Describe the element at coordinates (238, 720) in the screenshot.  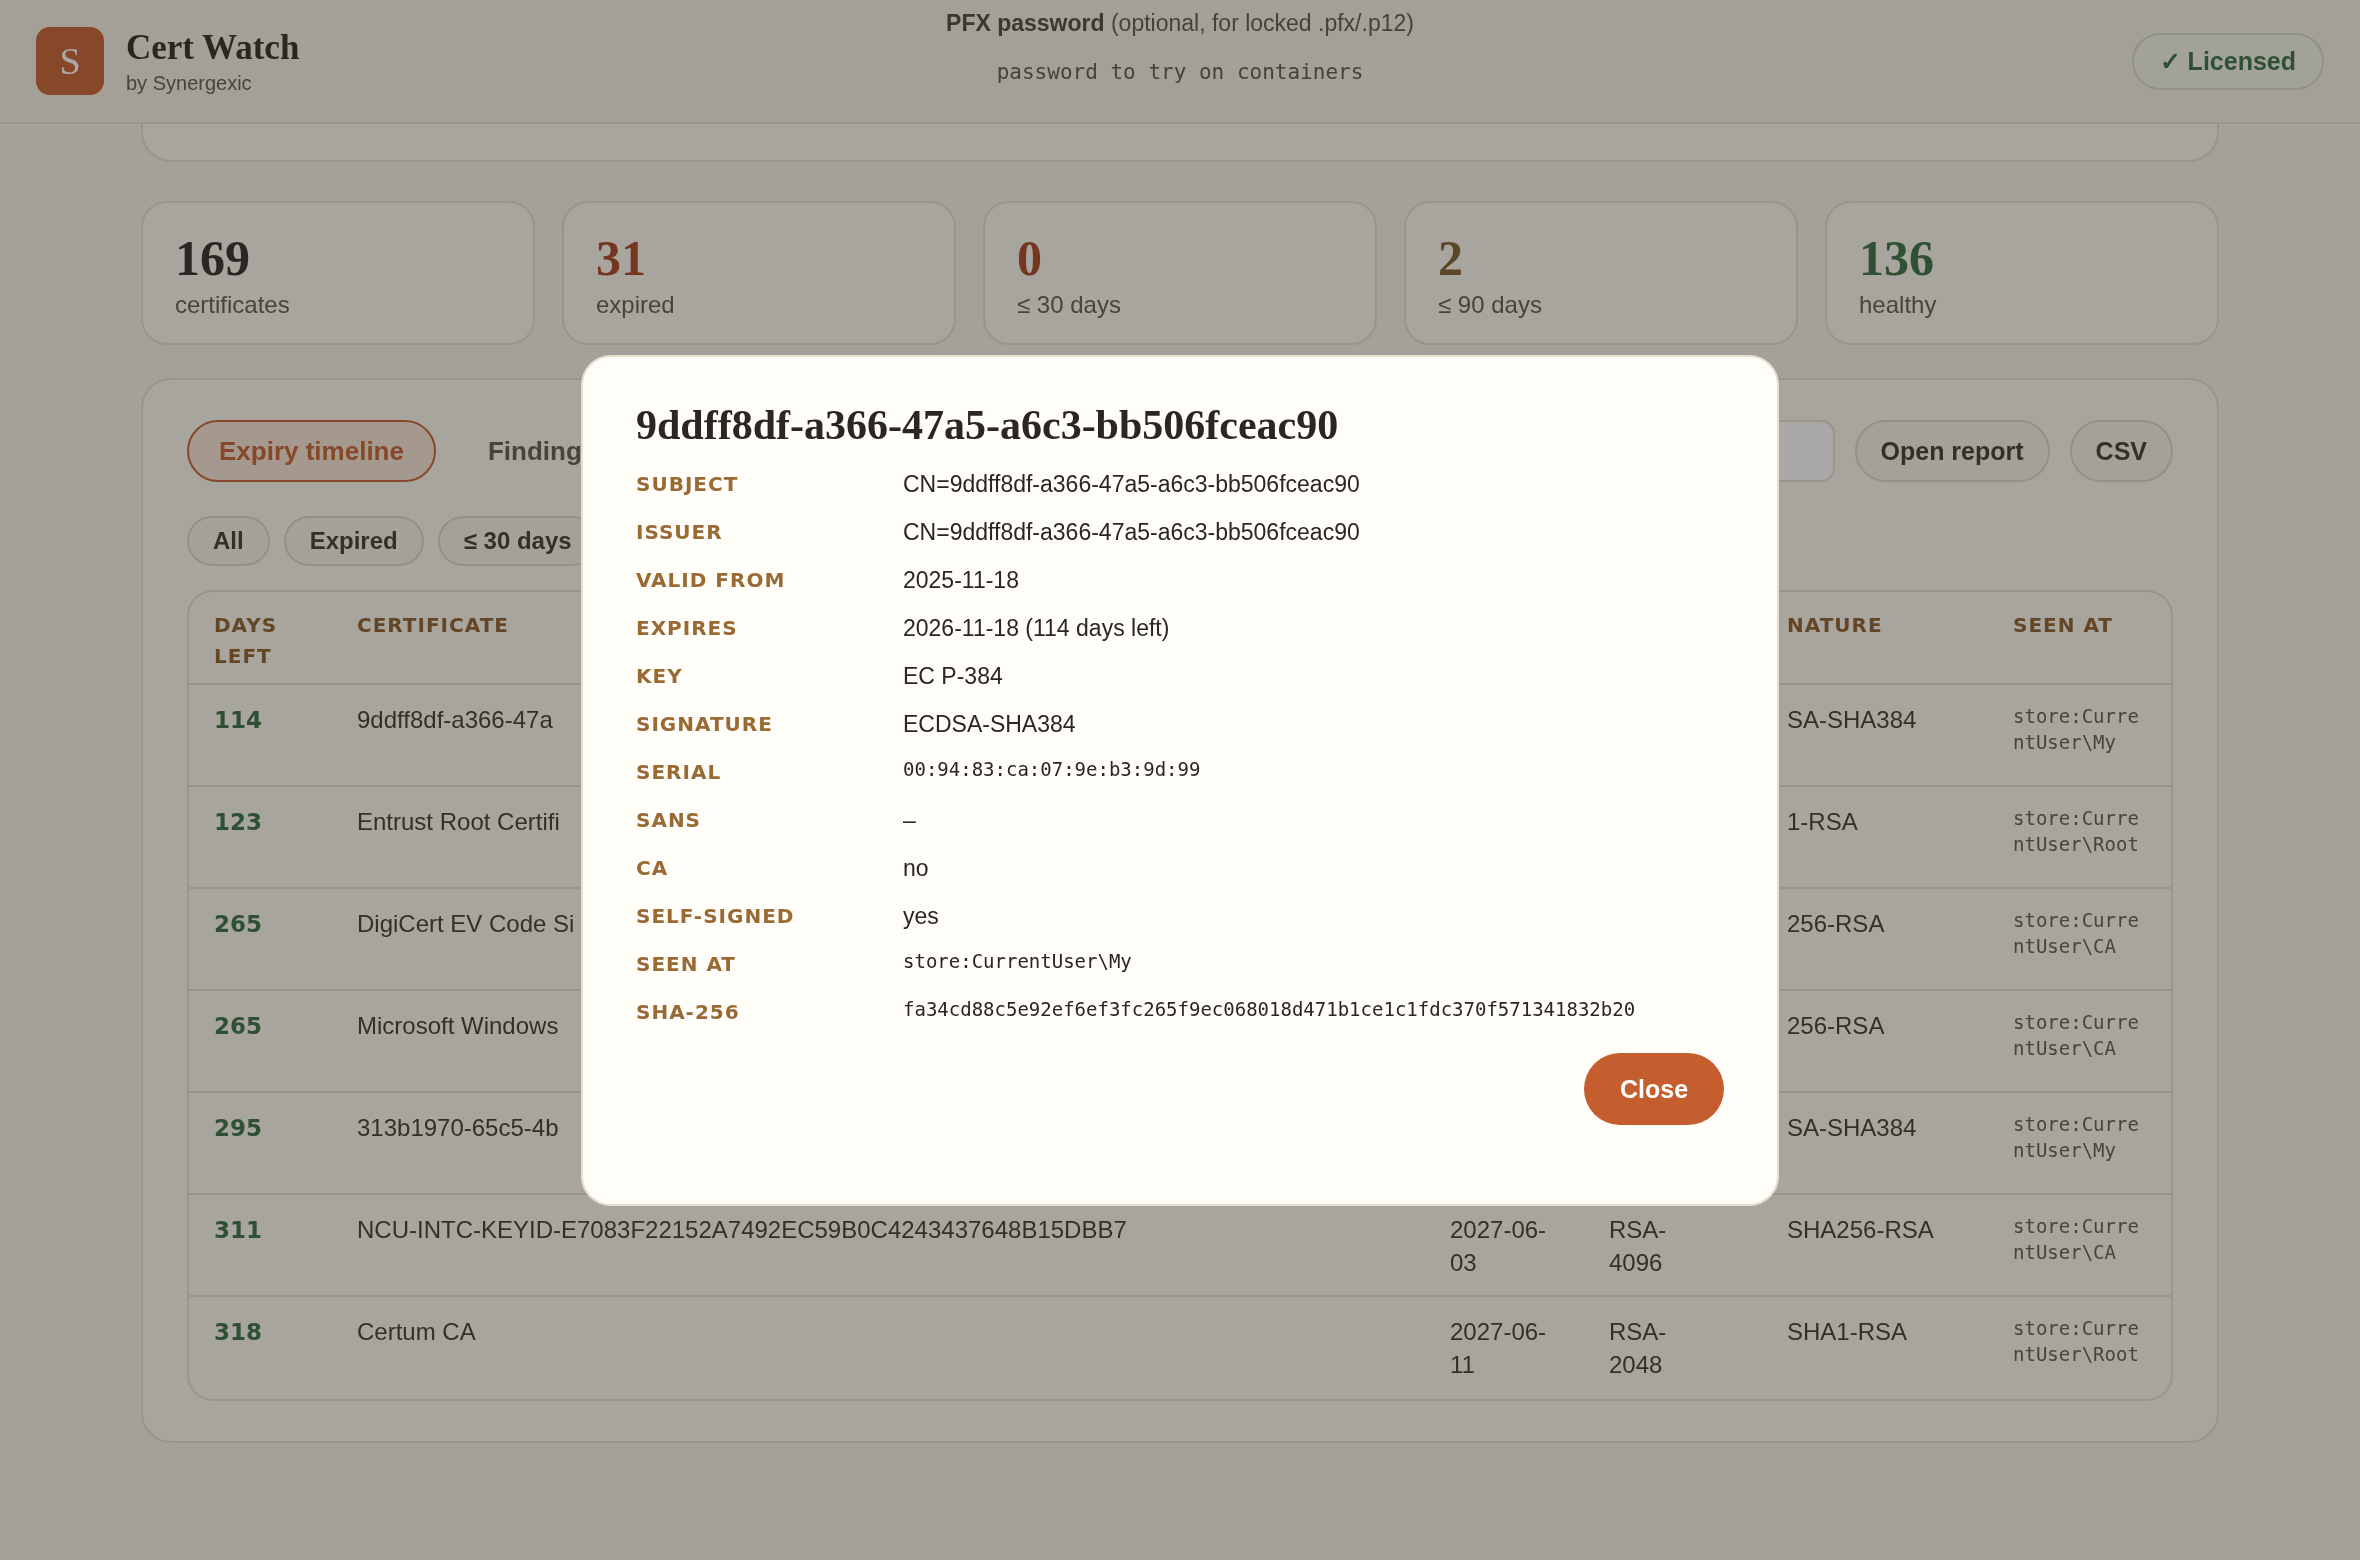
I see `days-left: 114` at that location.